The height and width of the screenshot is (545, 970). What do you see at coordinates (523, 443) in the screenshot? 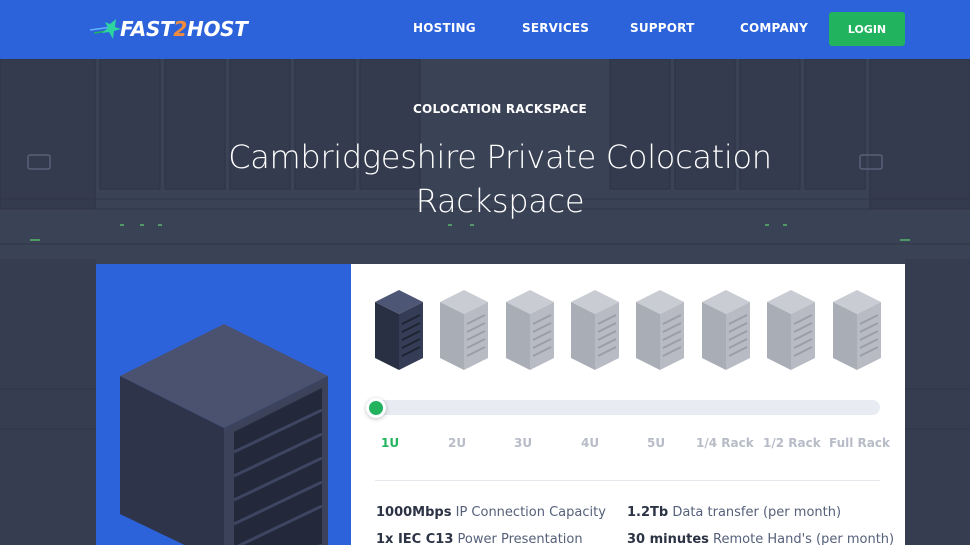
I see `size-option-3u: 3U` at bounding box center [523, 443].